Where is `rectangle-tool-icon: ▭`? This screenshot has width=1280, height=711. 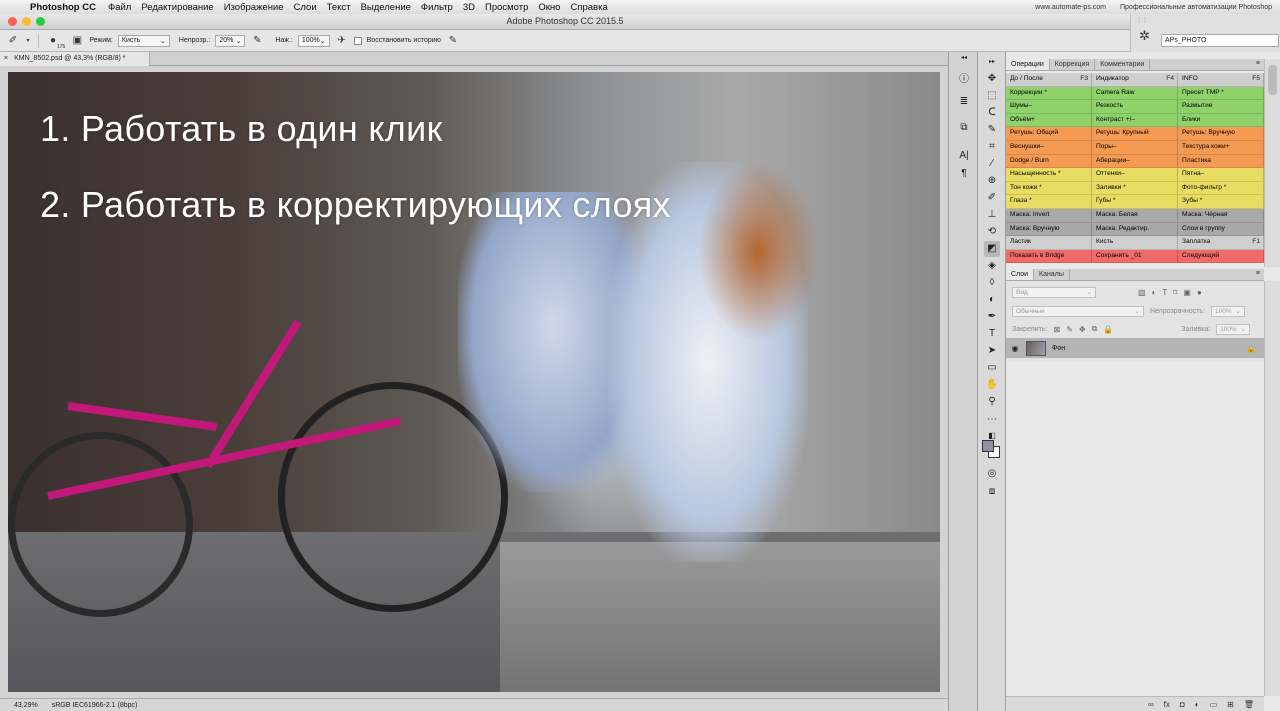
rectangle-tool-icon: ▭ is located at coordinates (992, 368).